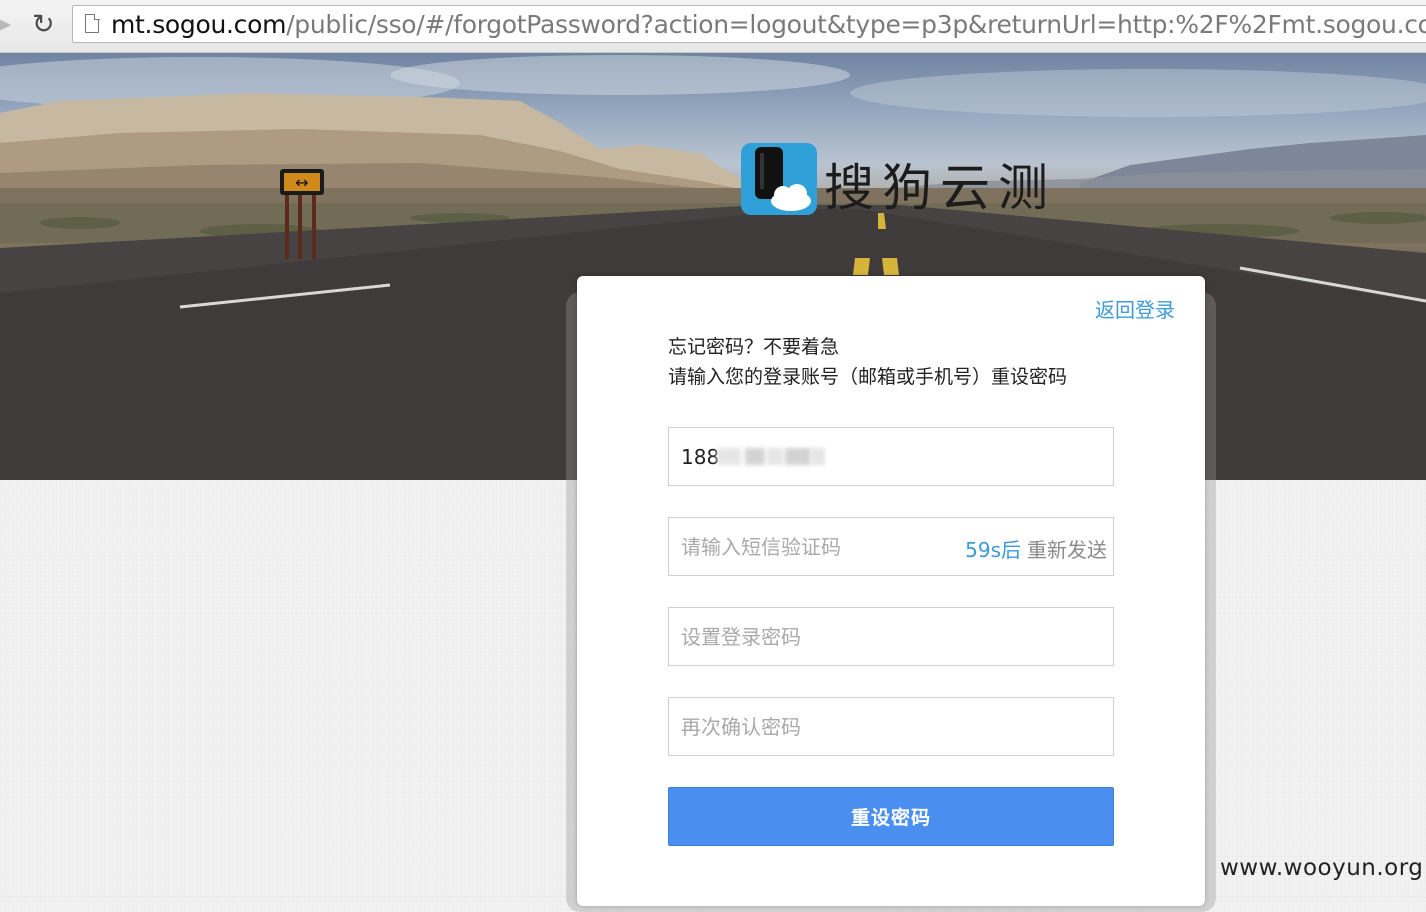 The height and width of the screenshot is (912, 1426). Describe the element at coordinates (891, 546) in the screenshot. I see `sms-code-field: 59s后重新发送` at that location.